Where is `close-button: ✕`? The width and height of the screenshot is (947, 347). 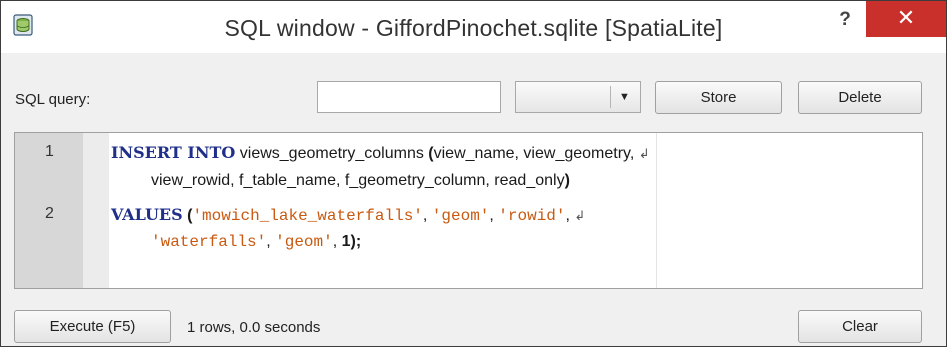 close-button: ✕ is located at coordinates (906, 19).